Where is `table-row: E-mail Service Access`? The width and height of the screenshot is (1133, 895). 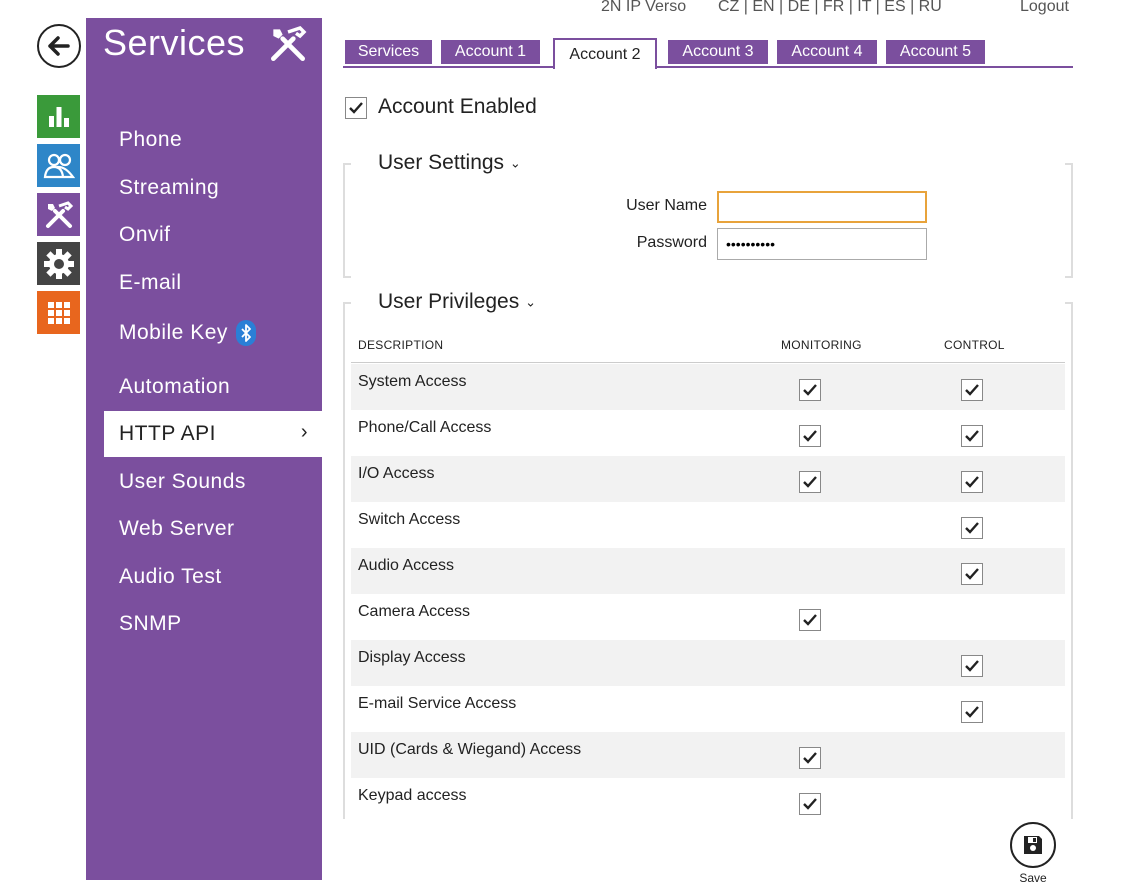
table-row: E-mail Service Access is located at coordinates (708, 709).